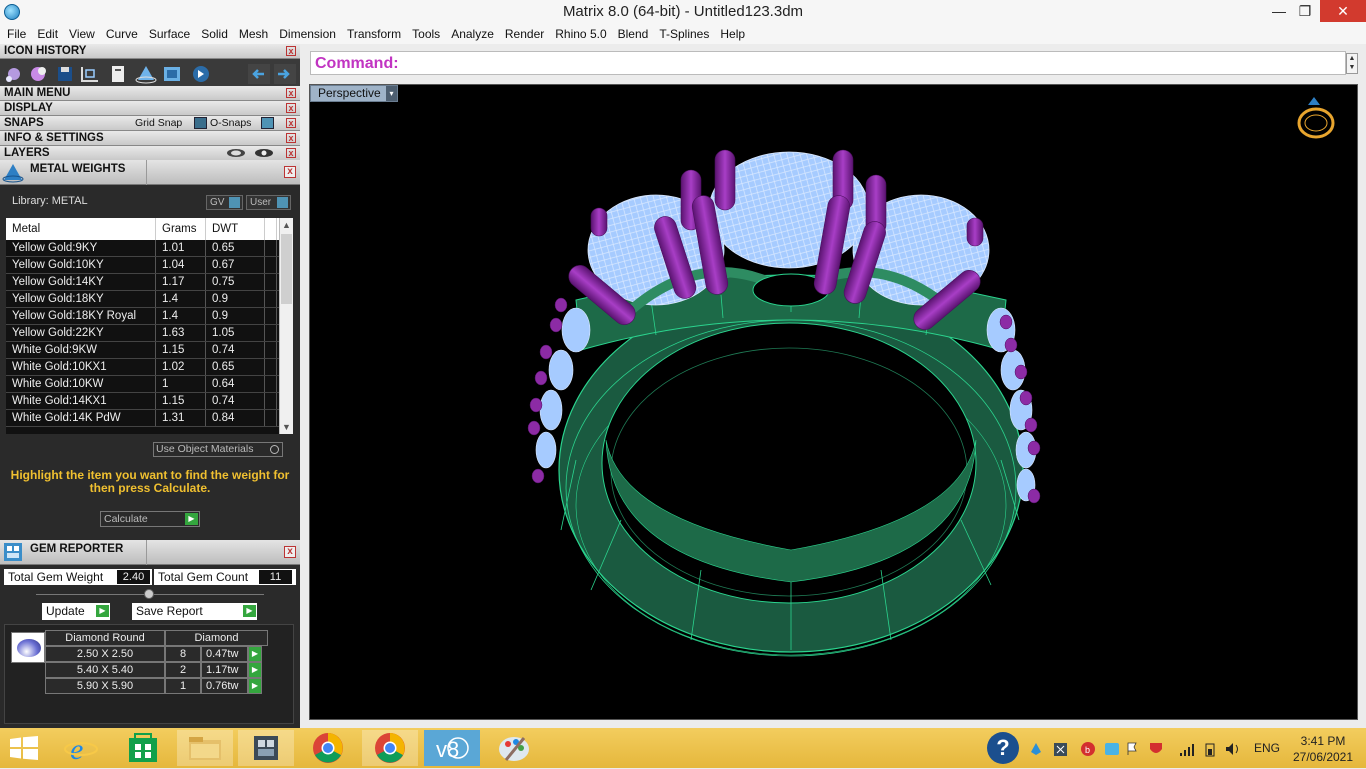 This screenshot has height=769, width=1366. What do you see at coordinates (81, 282) in the screenshot?
I see `metal-name-cell: Yellow Gold:14KY` at bounding box center [81, 282].